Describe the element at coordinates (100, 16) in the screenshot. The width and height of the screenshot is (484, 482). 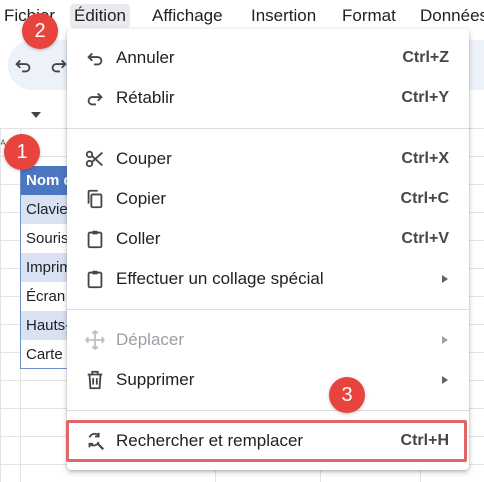
I see `menu-edit: Édition` at that location.